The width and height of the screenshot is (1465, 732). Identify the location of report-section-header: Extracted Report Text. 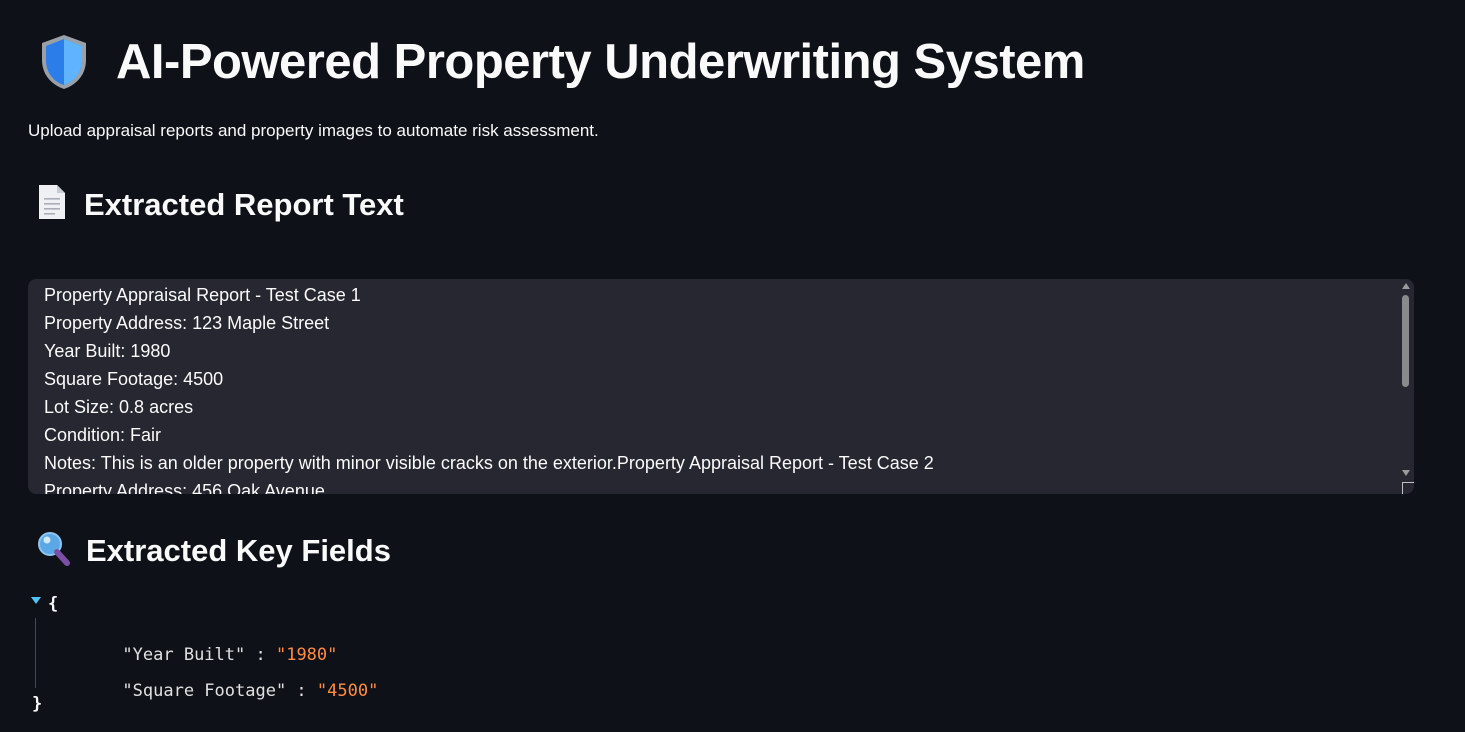
(220, 204).